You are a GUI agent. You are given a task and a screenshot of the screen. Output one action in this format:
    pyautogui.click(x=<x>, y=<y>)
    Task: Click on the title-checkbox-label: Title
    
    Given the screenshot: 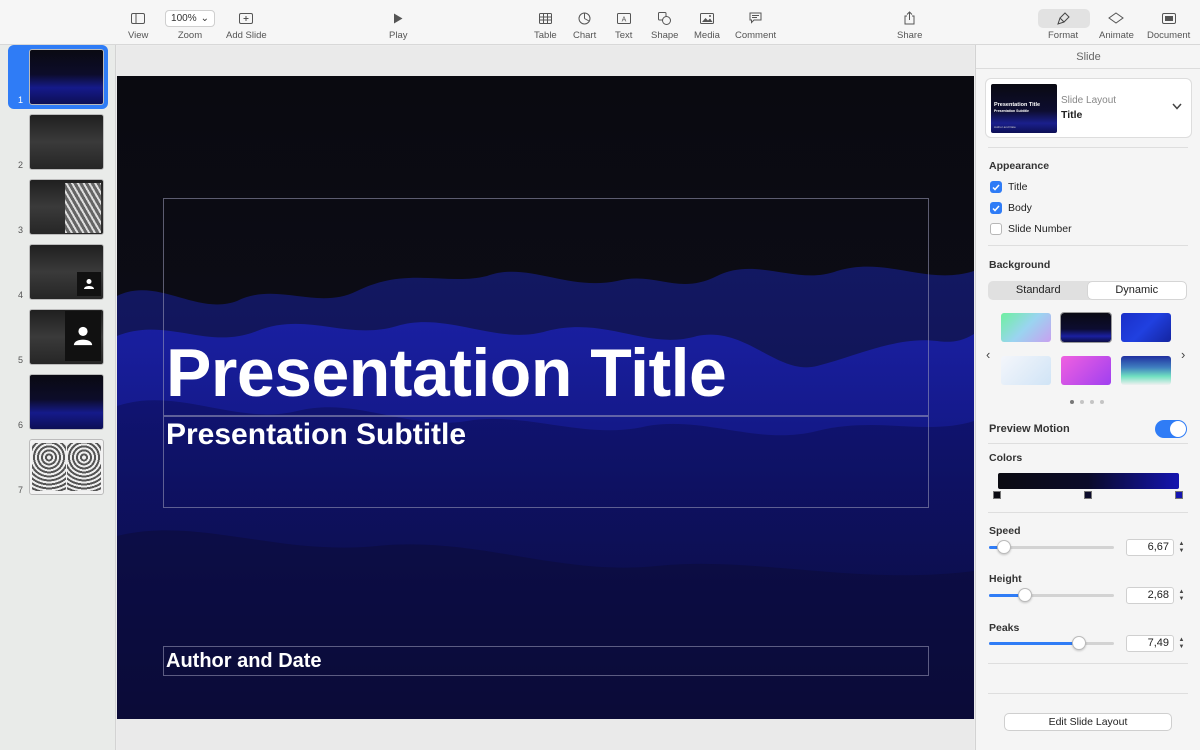 What is the action you would take?
    pyautogui.click(x=1018, y=187)
    